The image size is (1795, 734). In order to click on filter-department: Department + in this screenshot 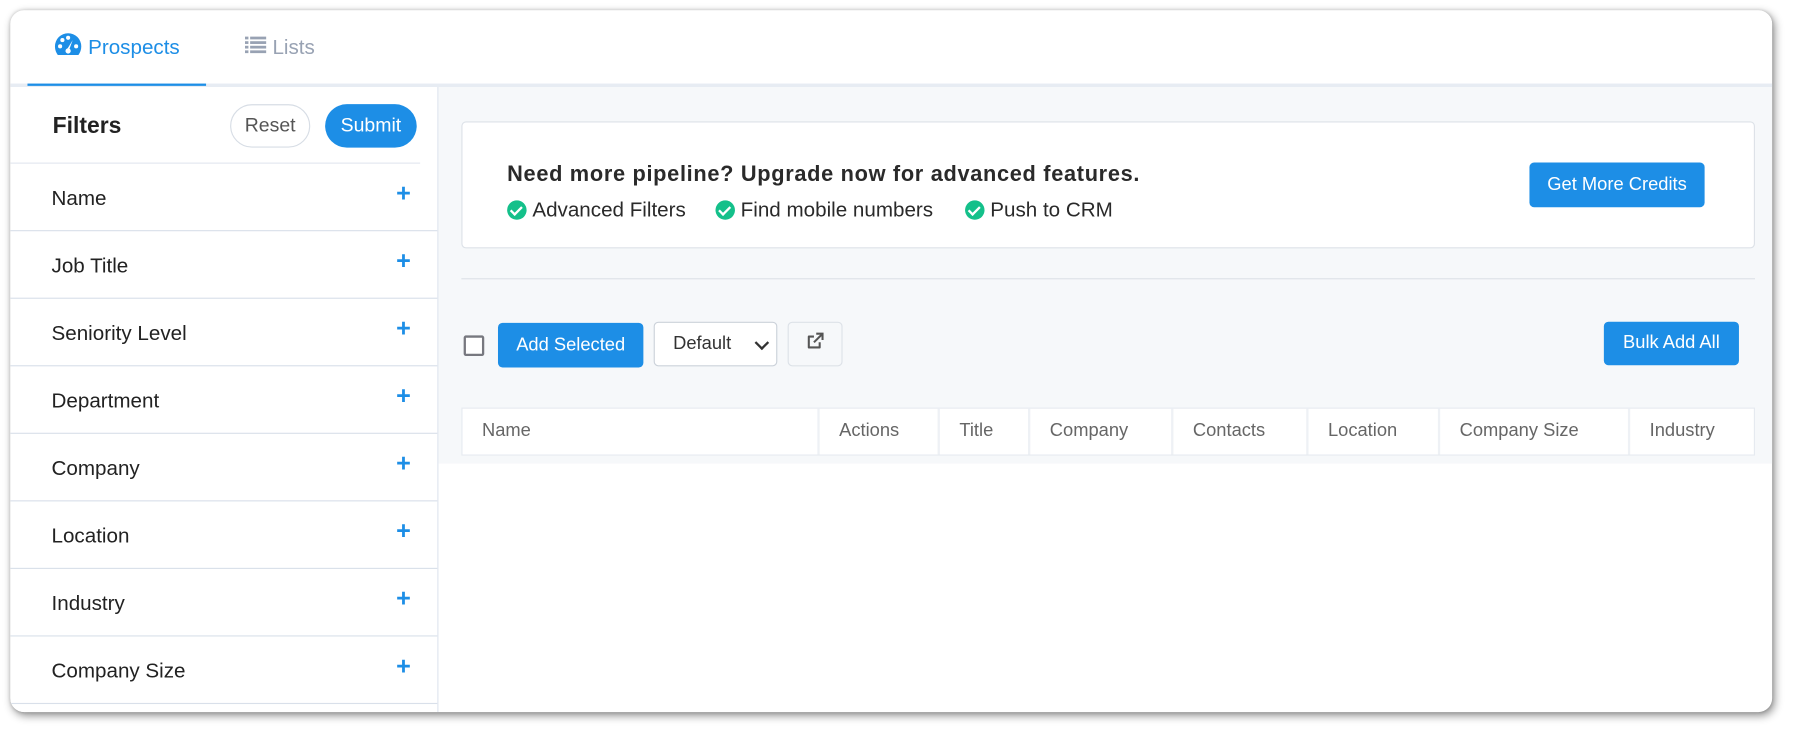, I will do `click(224, 400)`.